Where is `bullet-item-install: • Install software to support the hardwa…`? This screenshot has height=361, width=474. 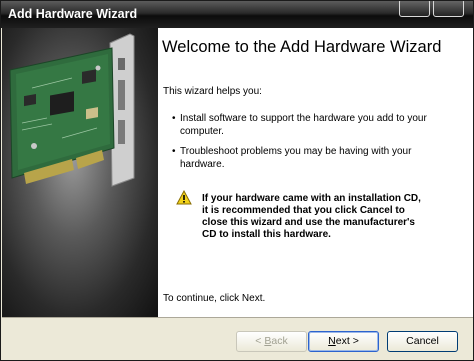
bullet-item-install: • Install software to support the hardwa… is located at coordinates (299, 125).